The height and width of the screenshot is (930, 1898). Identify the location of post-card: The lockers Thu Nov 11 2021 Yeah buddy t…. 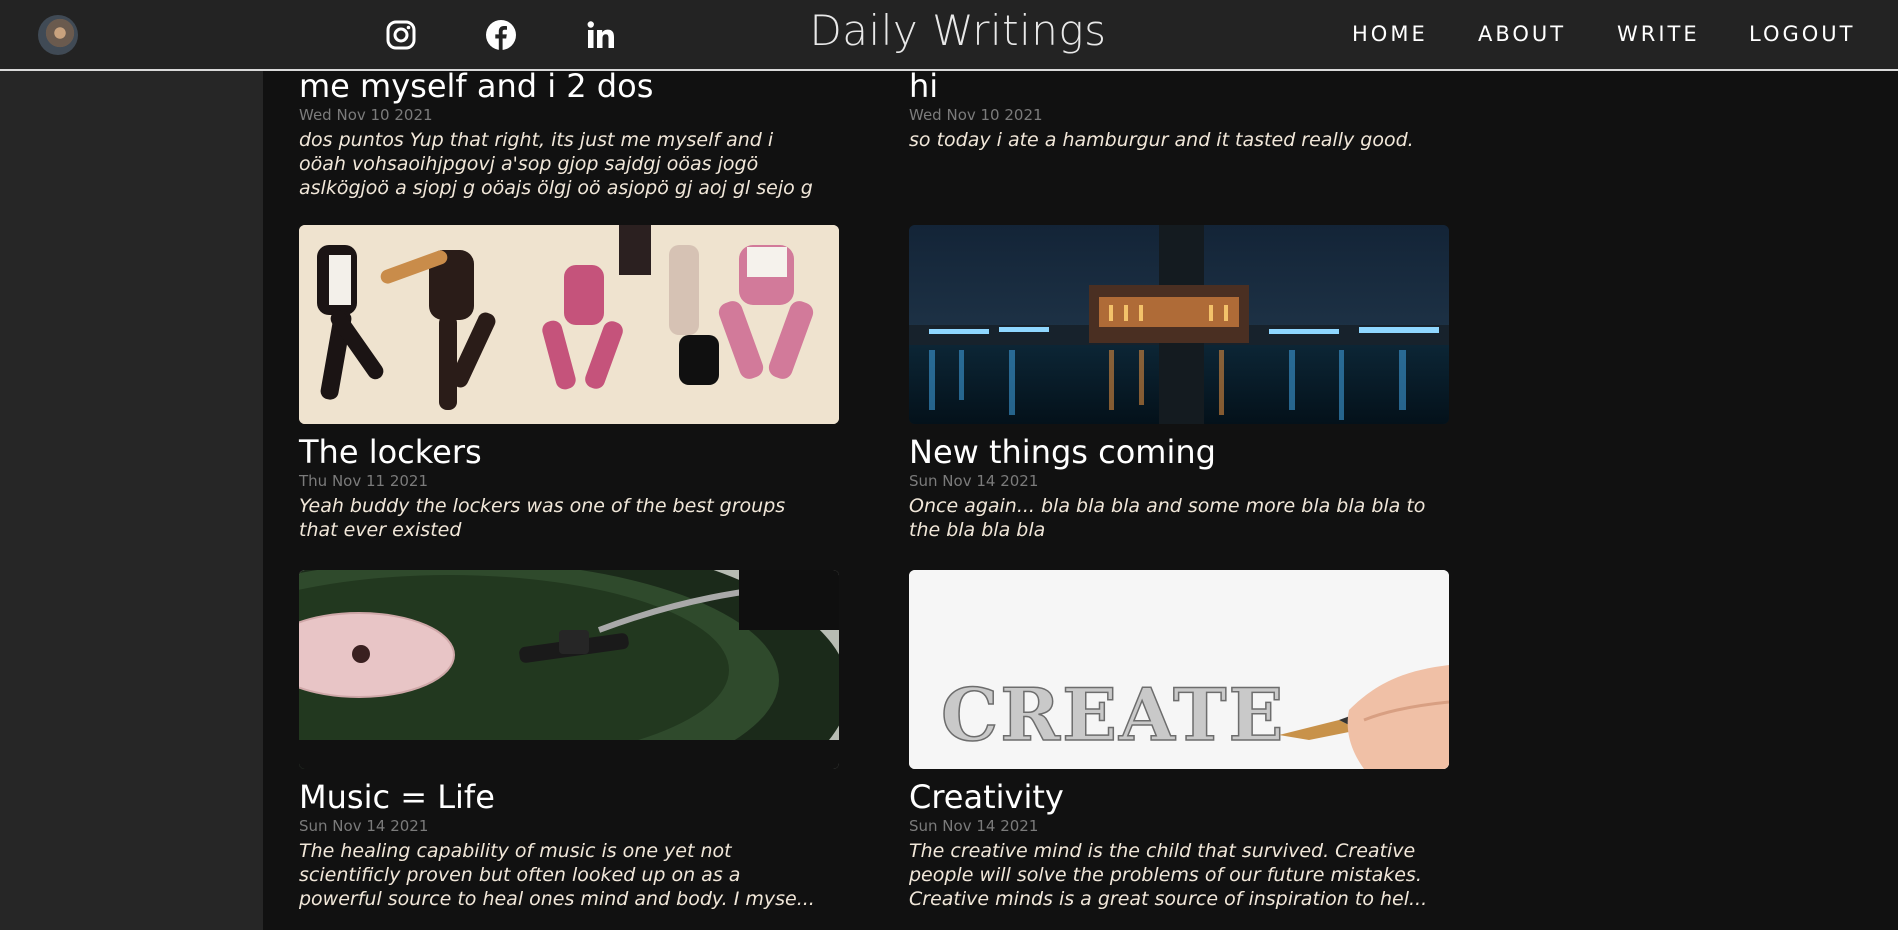
(569, 383).